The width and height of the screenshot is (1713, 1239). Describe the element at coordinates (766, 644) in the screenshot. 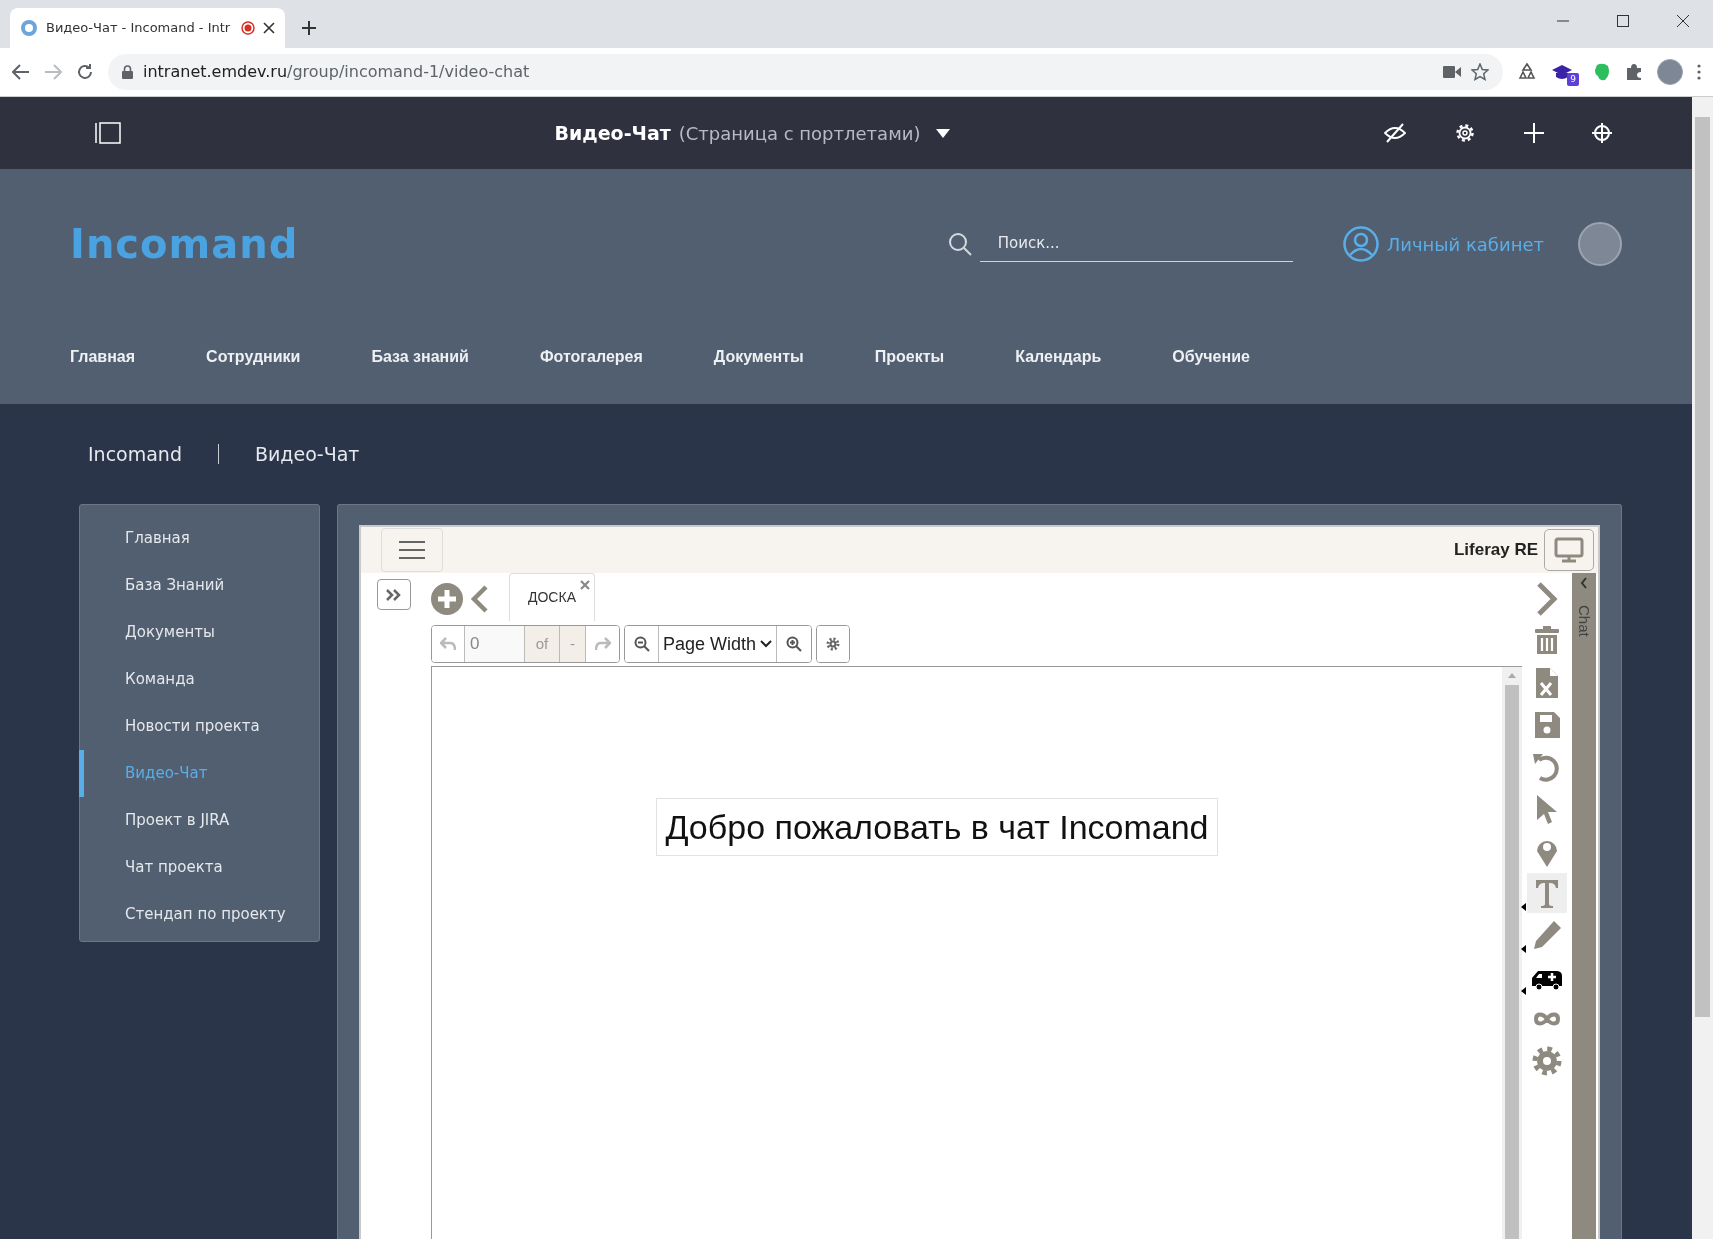

I see `chevron-down-icon` at that location.